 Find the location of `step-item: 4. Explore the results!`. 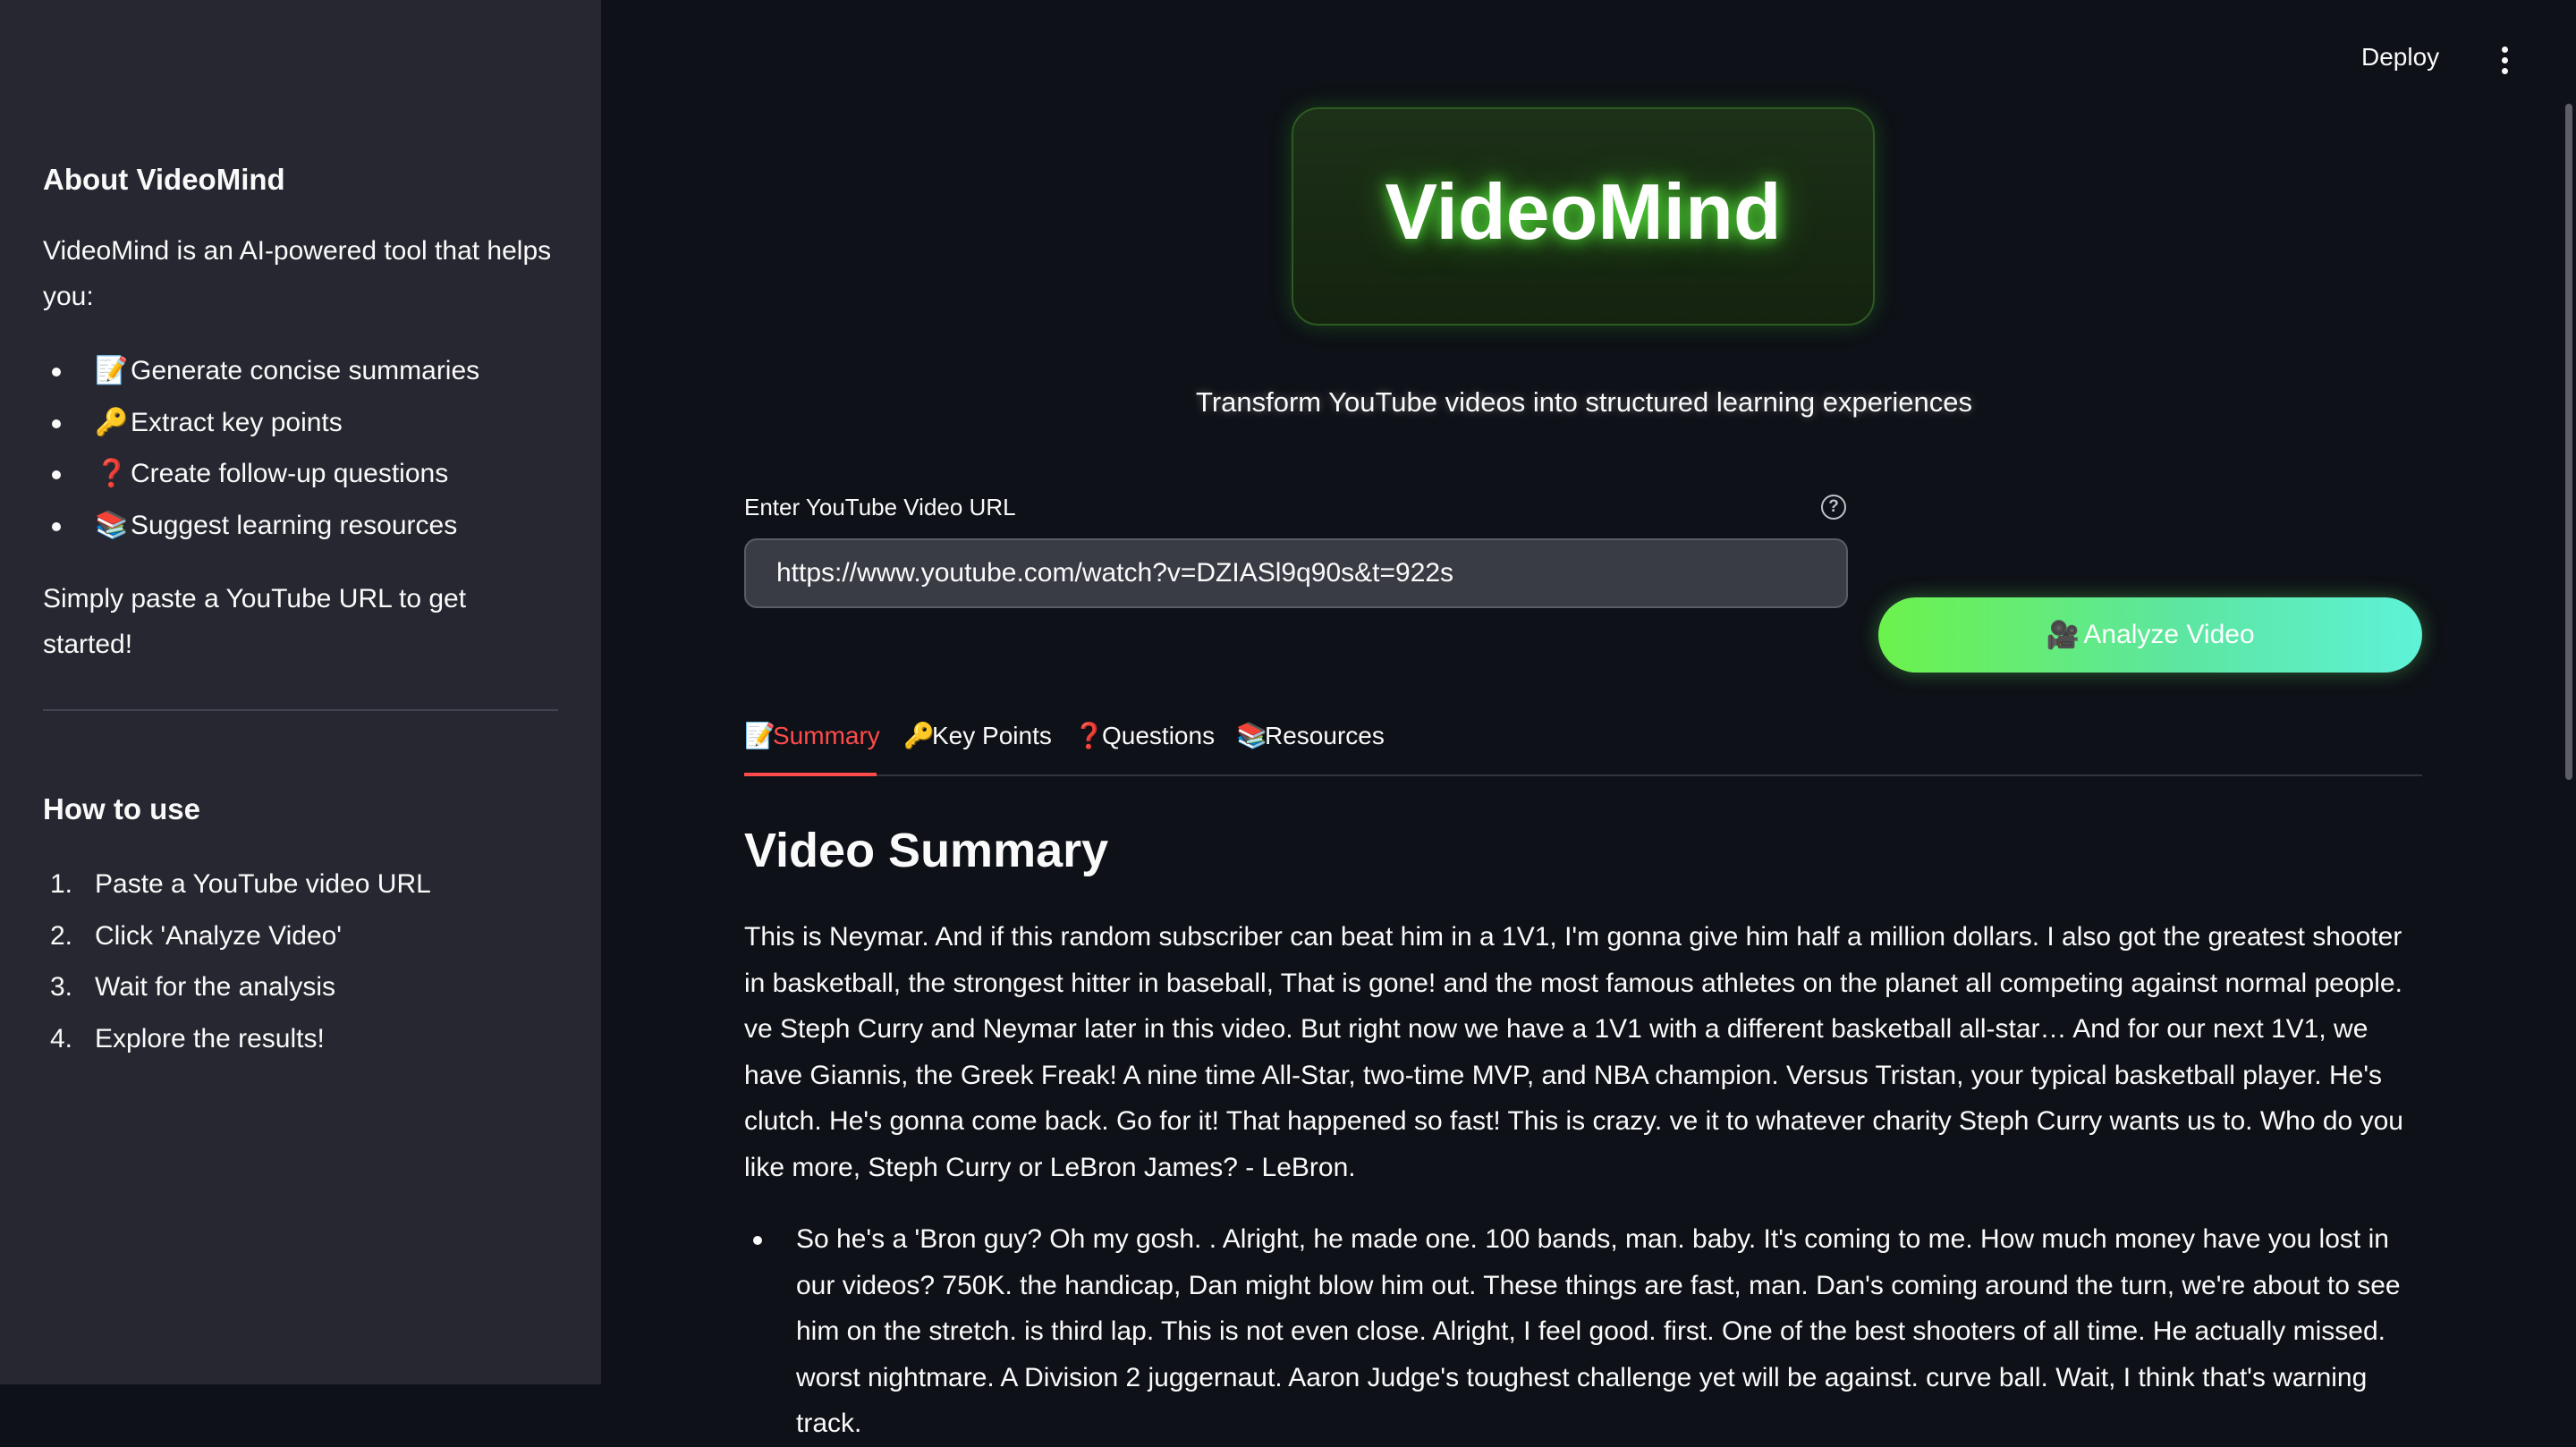

step-item: 4. Explore the results! is located at coordinates (237, 1039).